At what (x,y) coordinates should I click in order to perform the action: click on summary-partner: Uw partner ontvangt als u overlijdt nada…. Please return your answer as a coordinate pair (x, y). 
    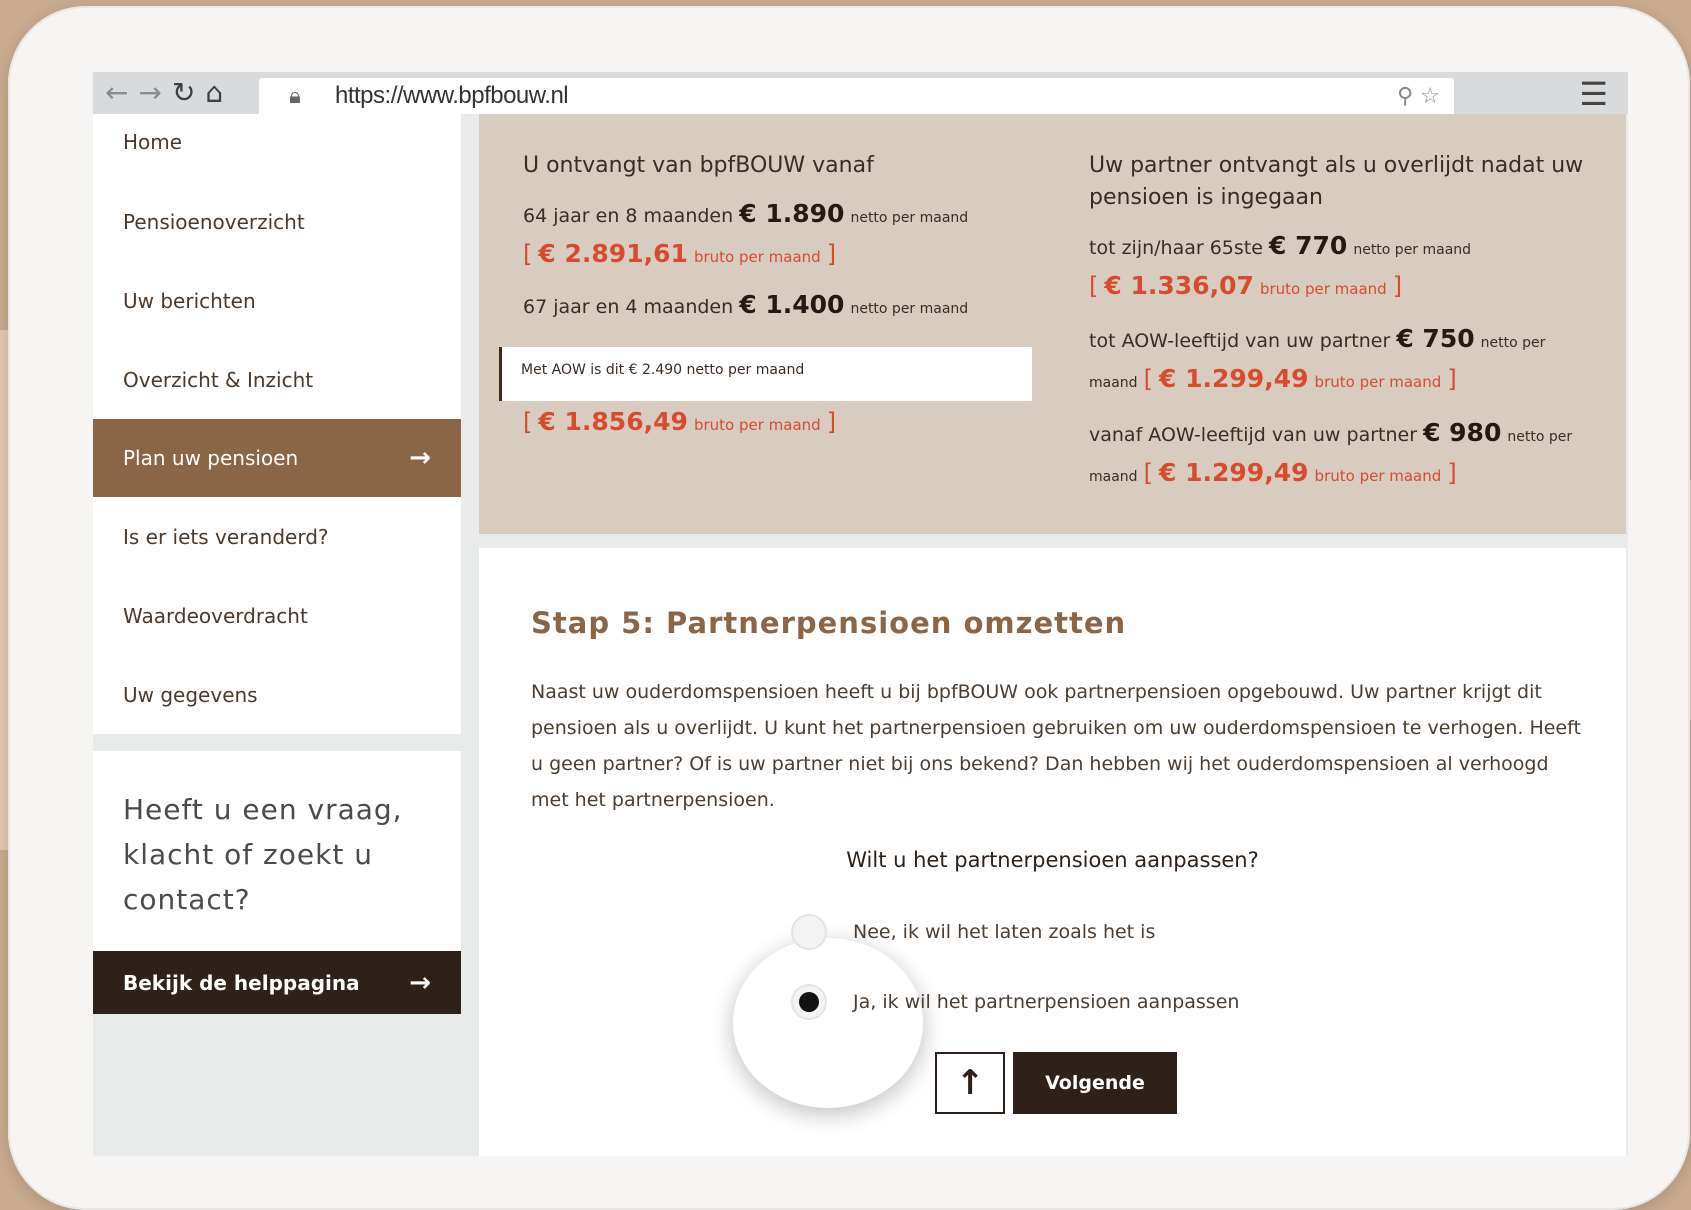
    Looking at the image, I should click on (1349, 322).